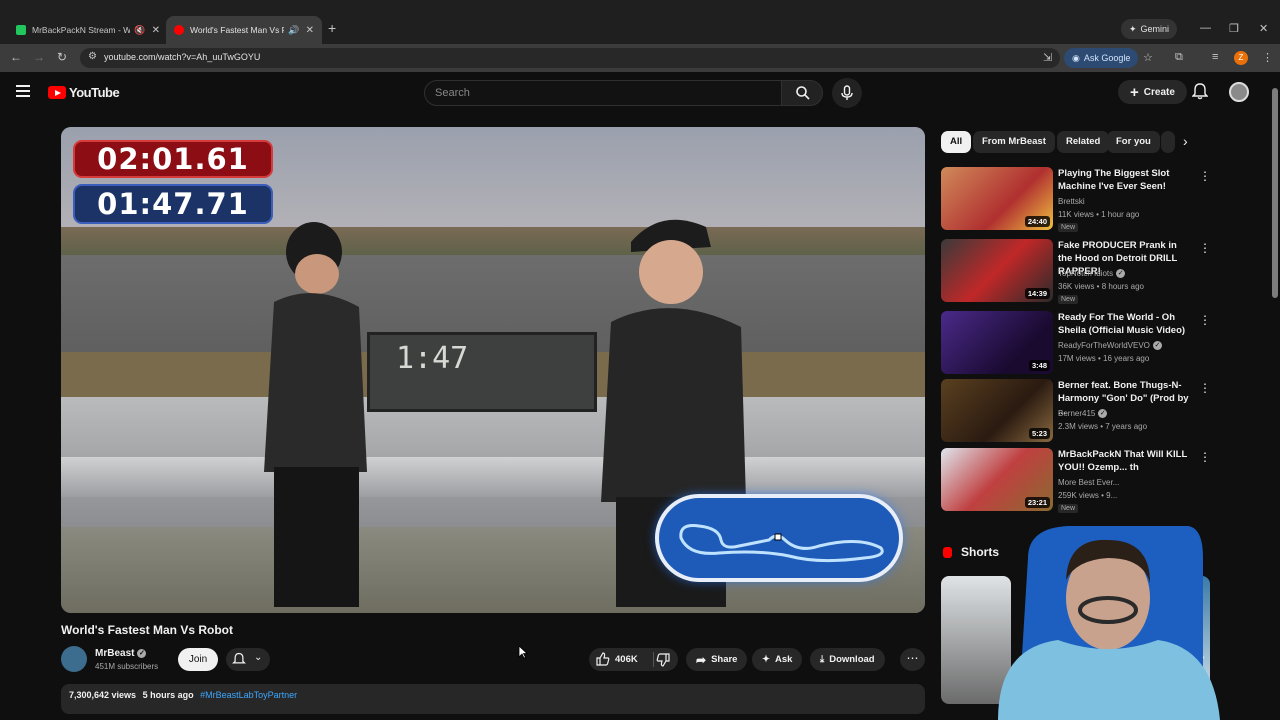 The height and width of the screenshot is (720, 1280). I want to click on channel-name: TopNotch Idiots, so click(1085, 273).